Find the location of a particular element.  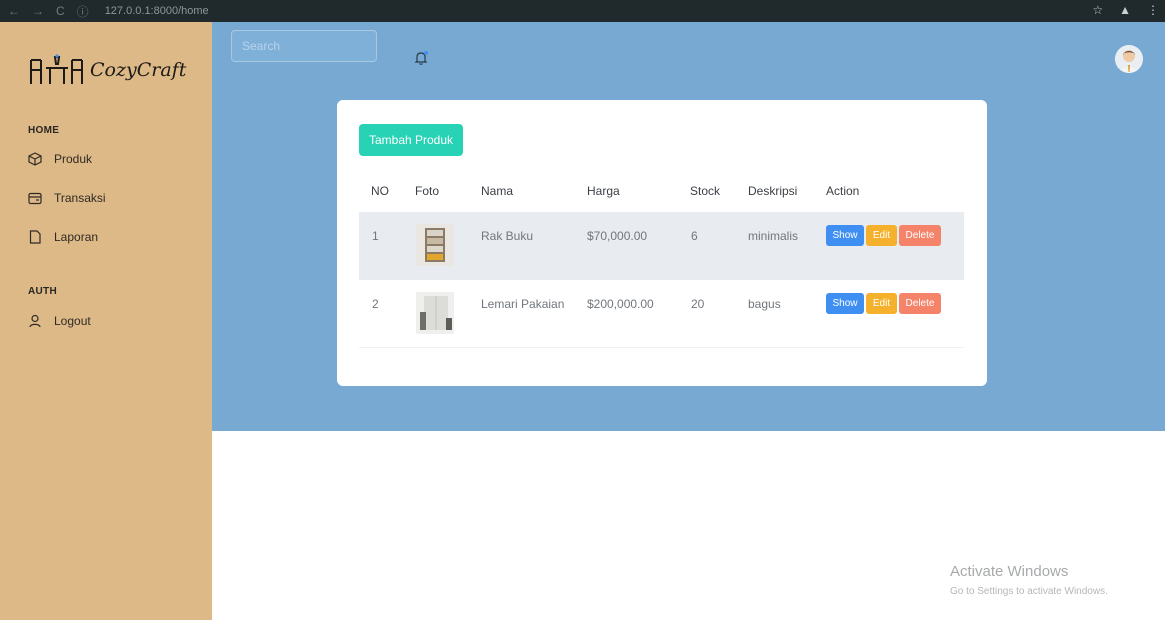

sidebar-item-laporan: Laporan is located at coordinates (63, 237).